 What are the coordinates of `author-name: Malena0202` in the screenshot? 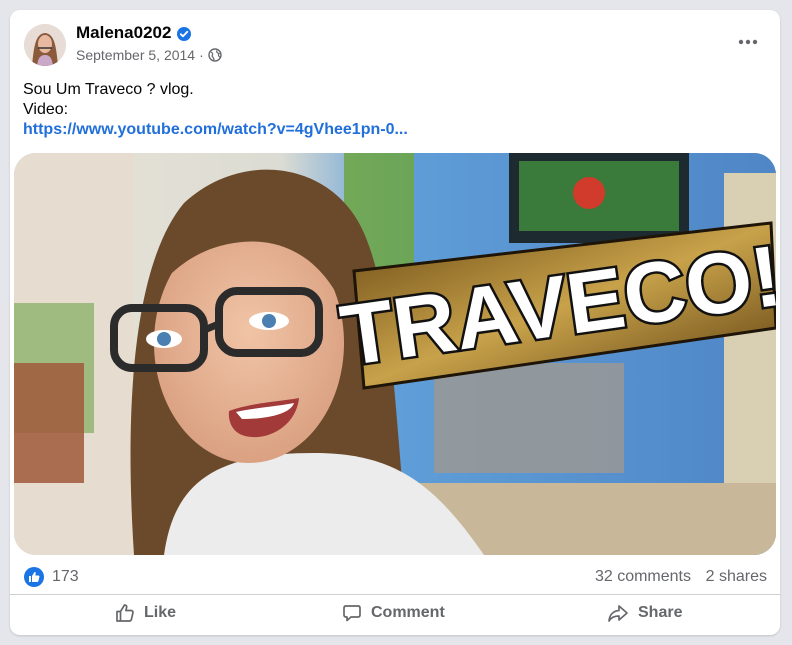 It's located at (134, 33).